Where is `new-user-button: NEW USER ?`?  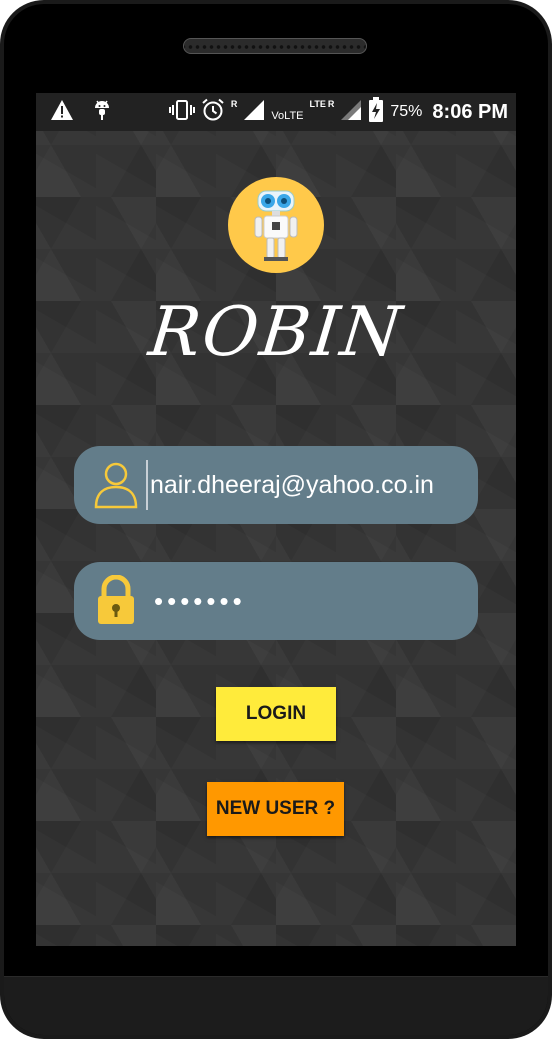
new-user-button: NEW USER ? is located at coordinates (275, 809).